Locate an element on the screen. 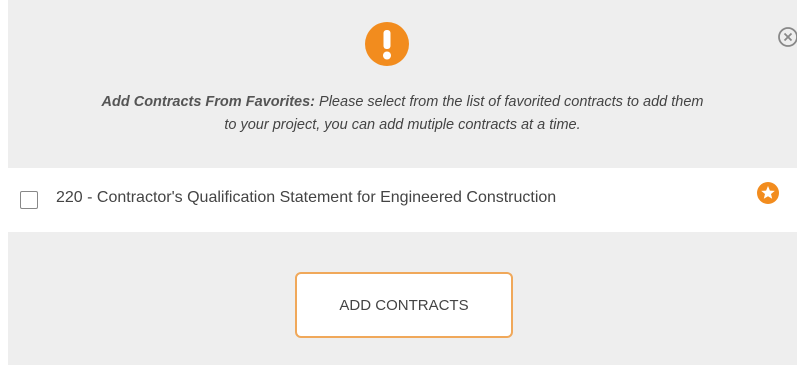 The width and height of the screenshot is (797, 374). exclamation-circle-icon is located at coordinates (387, 44).